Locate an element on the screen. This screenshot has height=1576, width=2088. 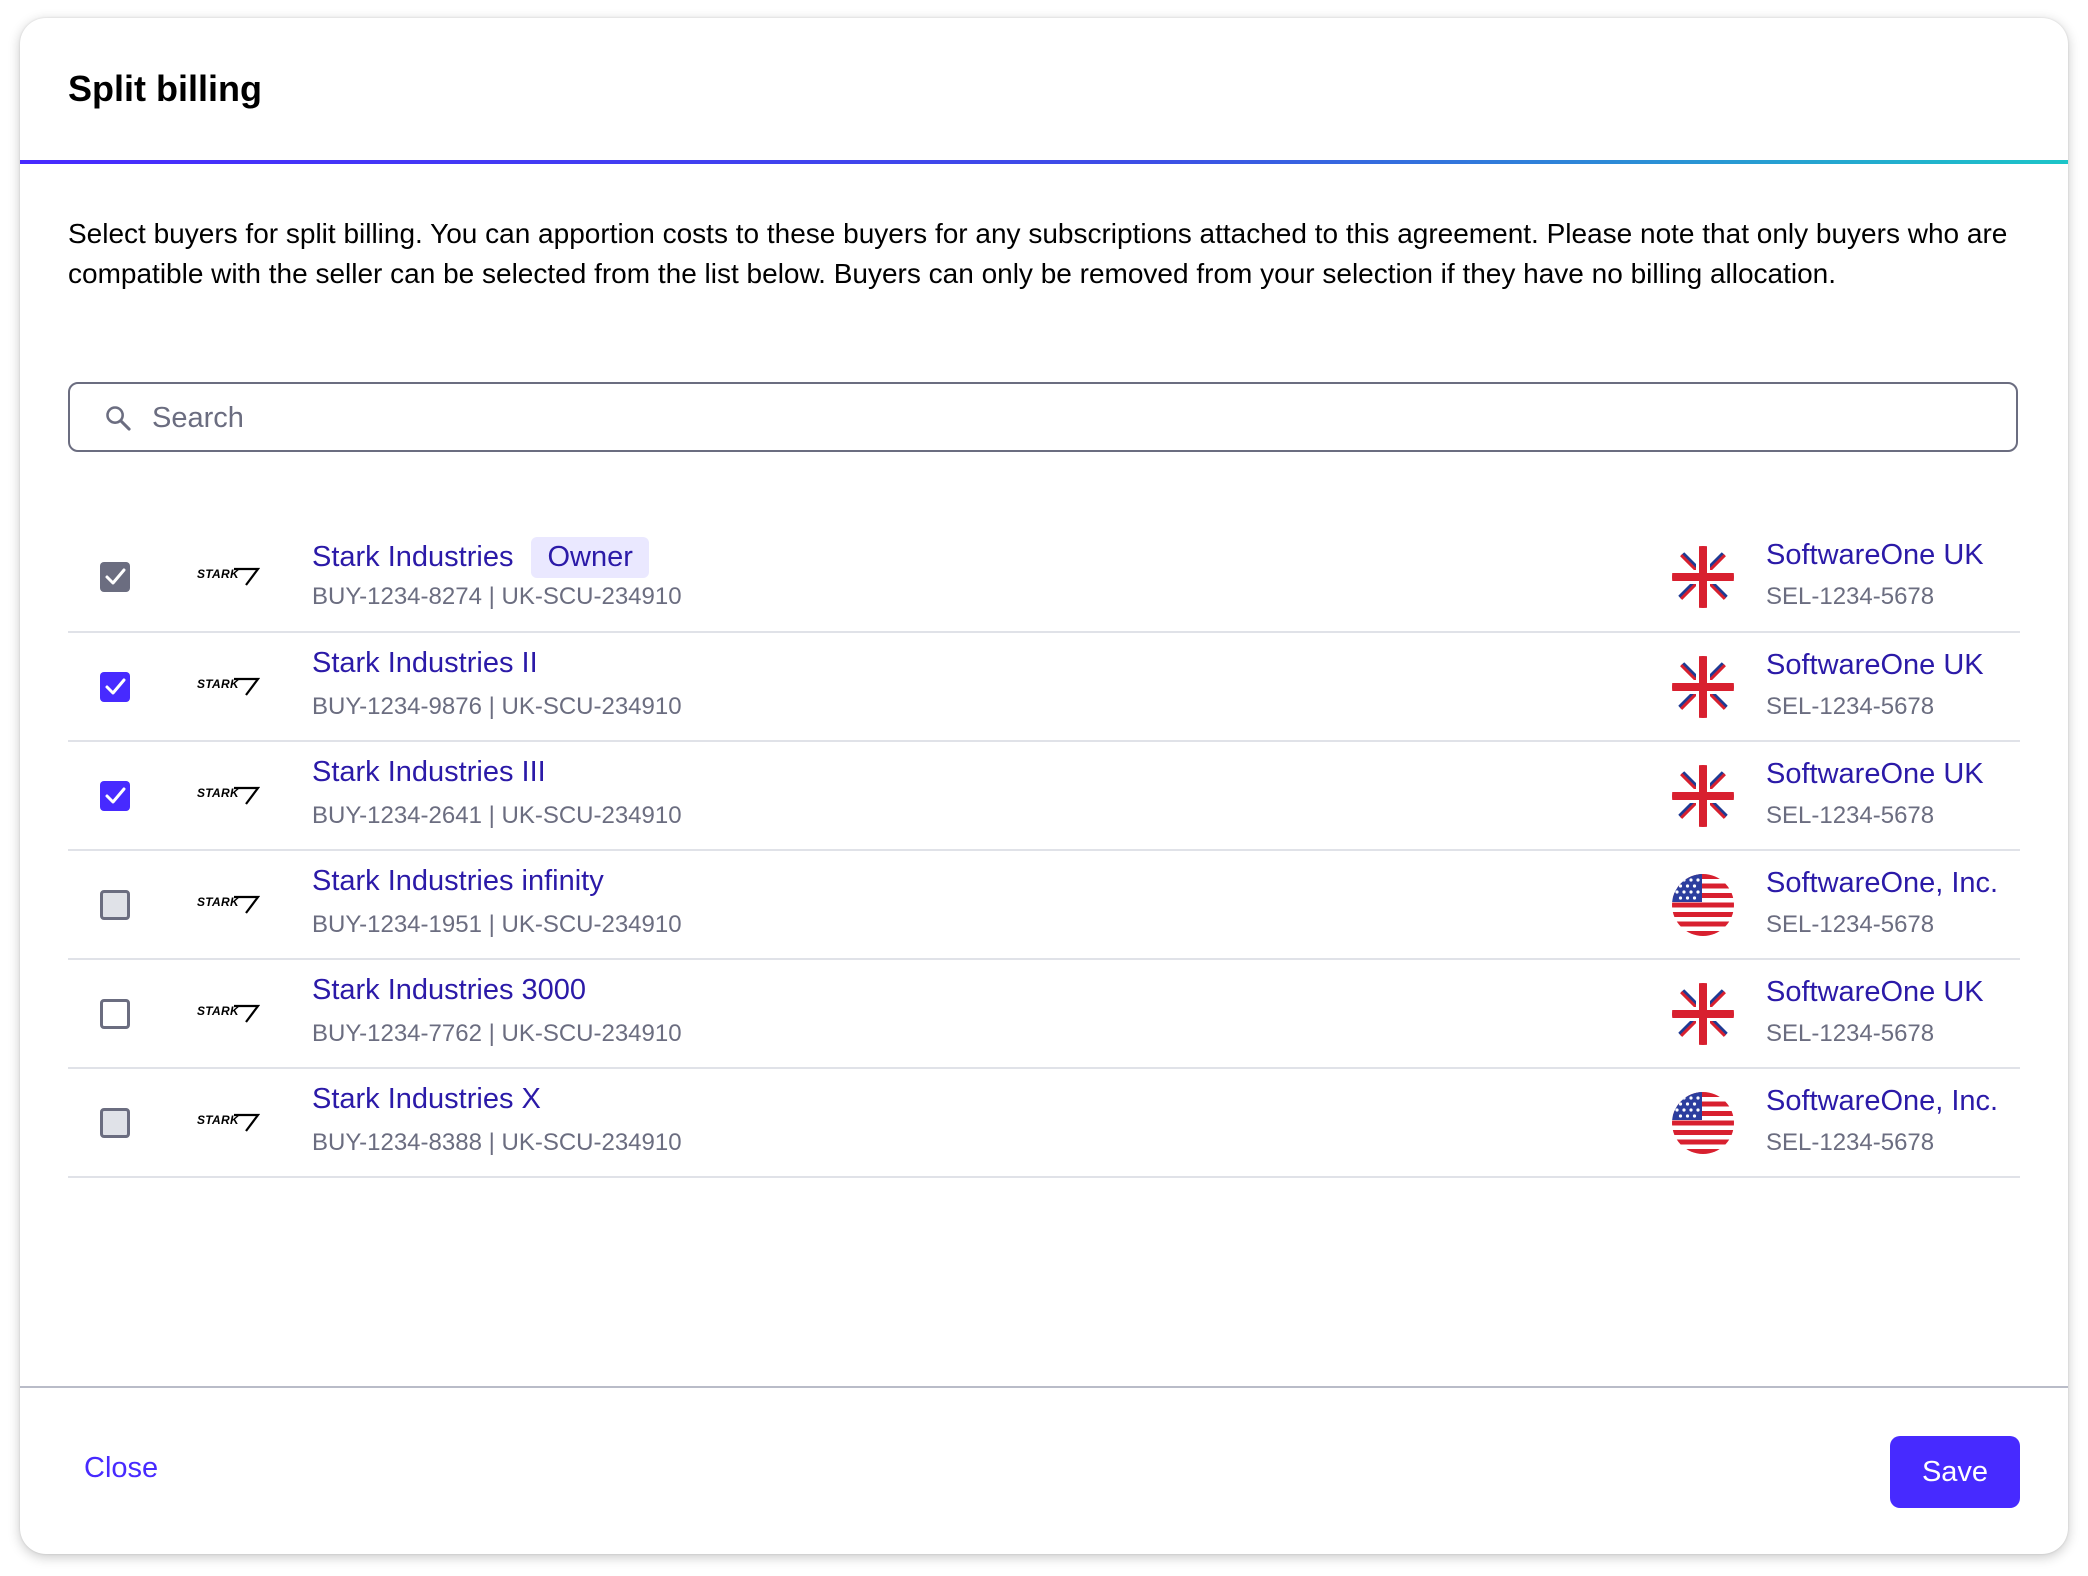
buyer-name: Stark Industries 3000 is located at coordinates (449, 990).